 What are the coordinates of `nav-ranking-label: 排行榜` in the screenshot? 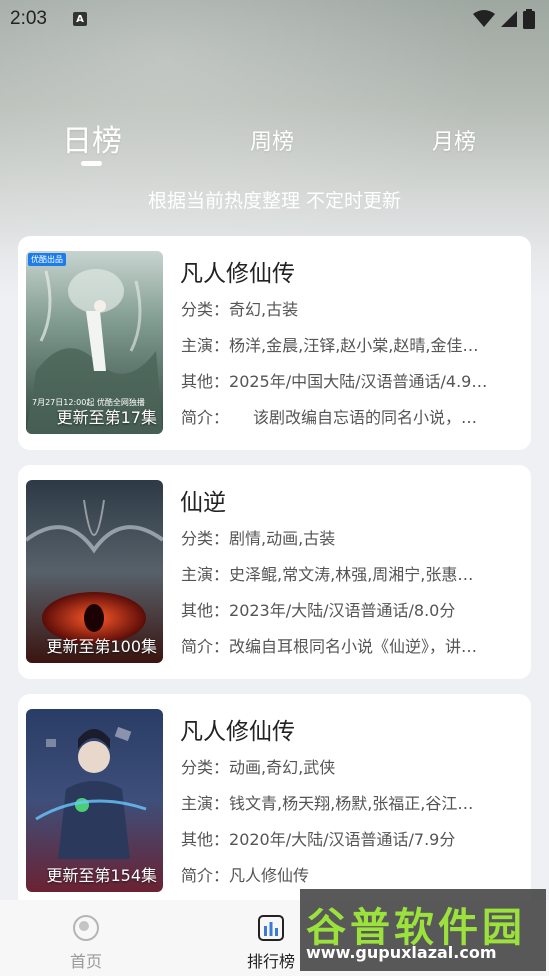 It's located at (271, 961).